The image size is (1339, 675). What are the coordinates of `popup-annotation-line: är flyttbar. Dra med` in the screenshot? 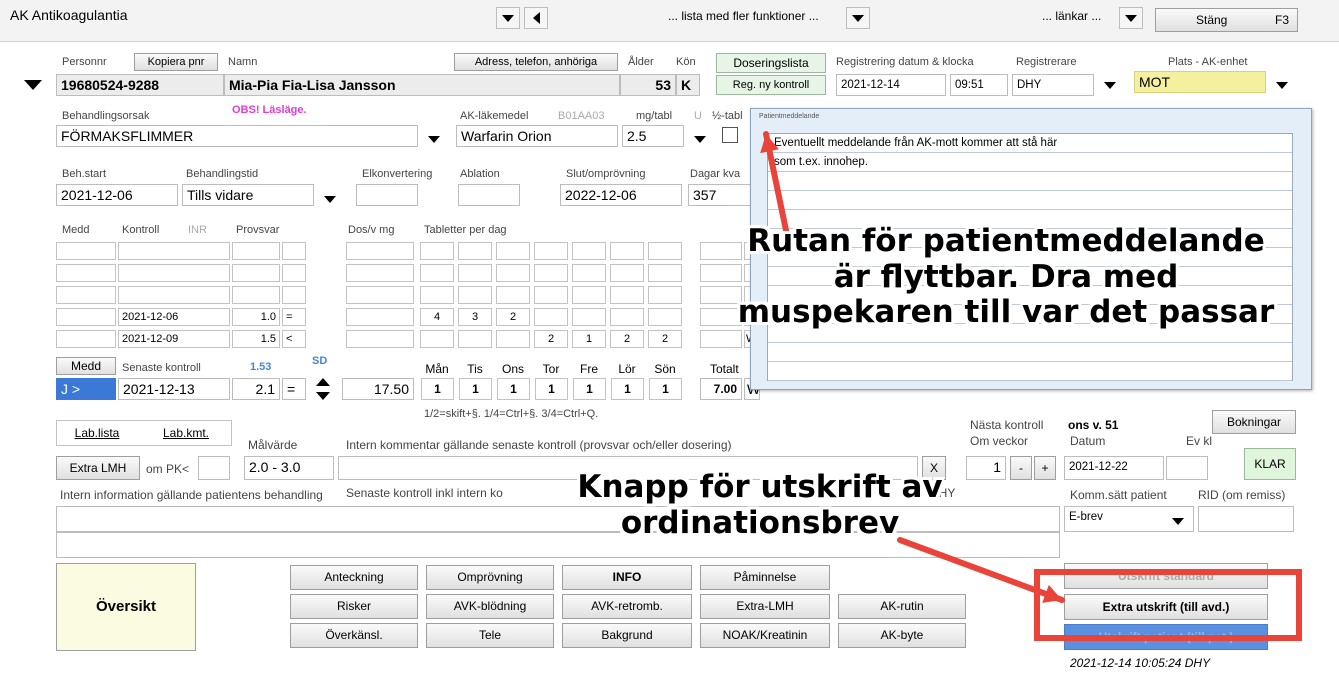 It's located at (1006, 276).